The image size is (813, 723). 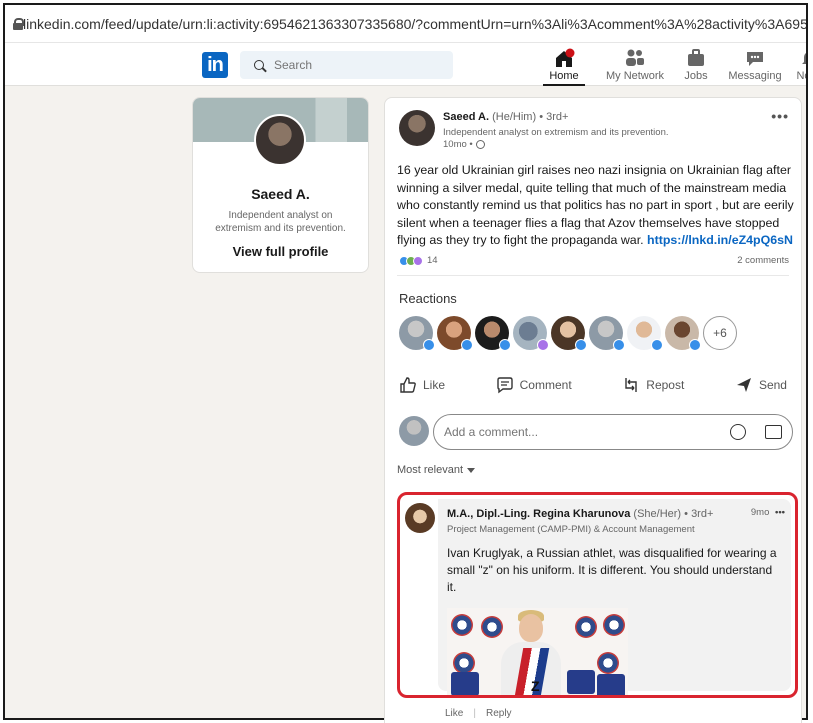 I want to click on more-reactors-button: +6, so click(x=720, y=333).